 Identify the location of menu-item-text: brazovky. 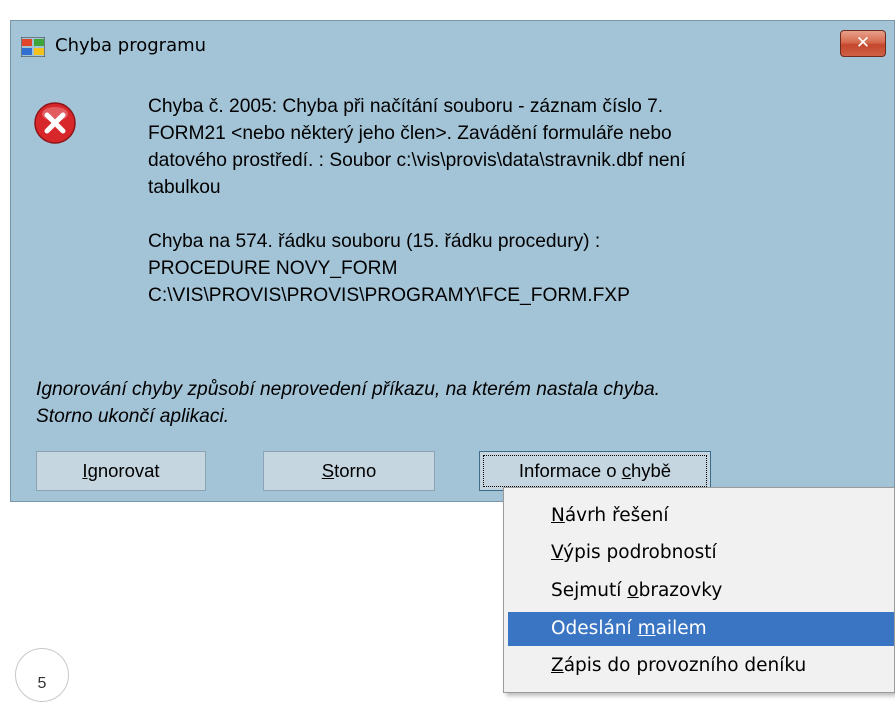
(680, 590).